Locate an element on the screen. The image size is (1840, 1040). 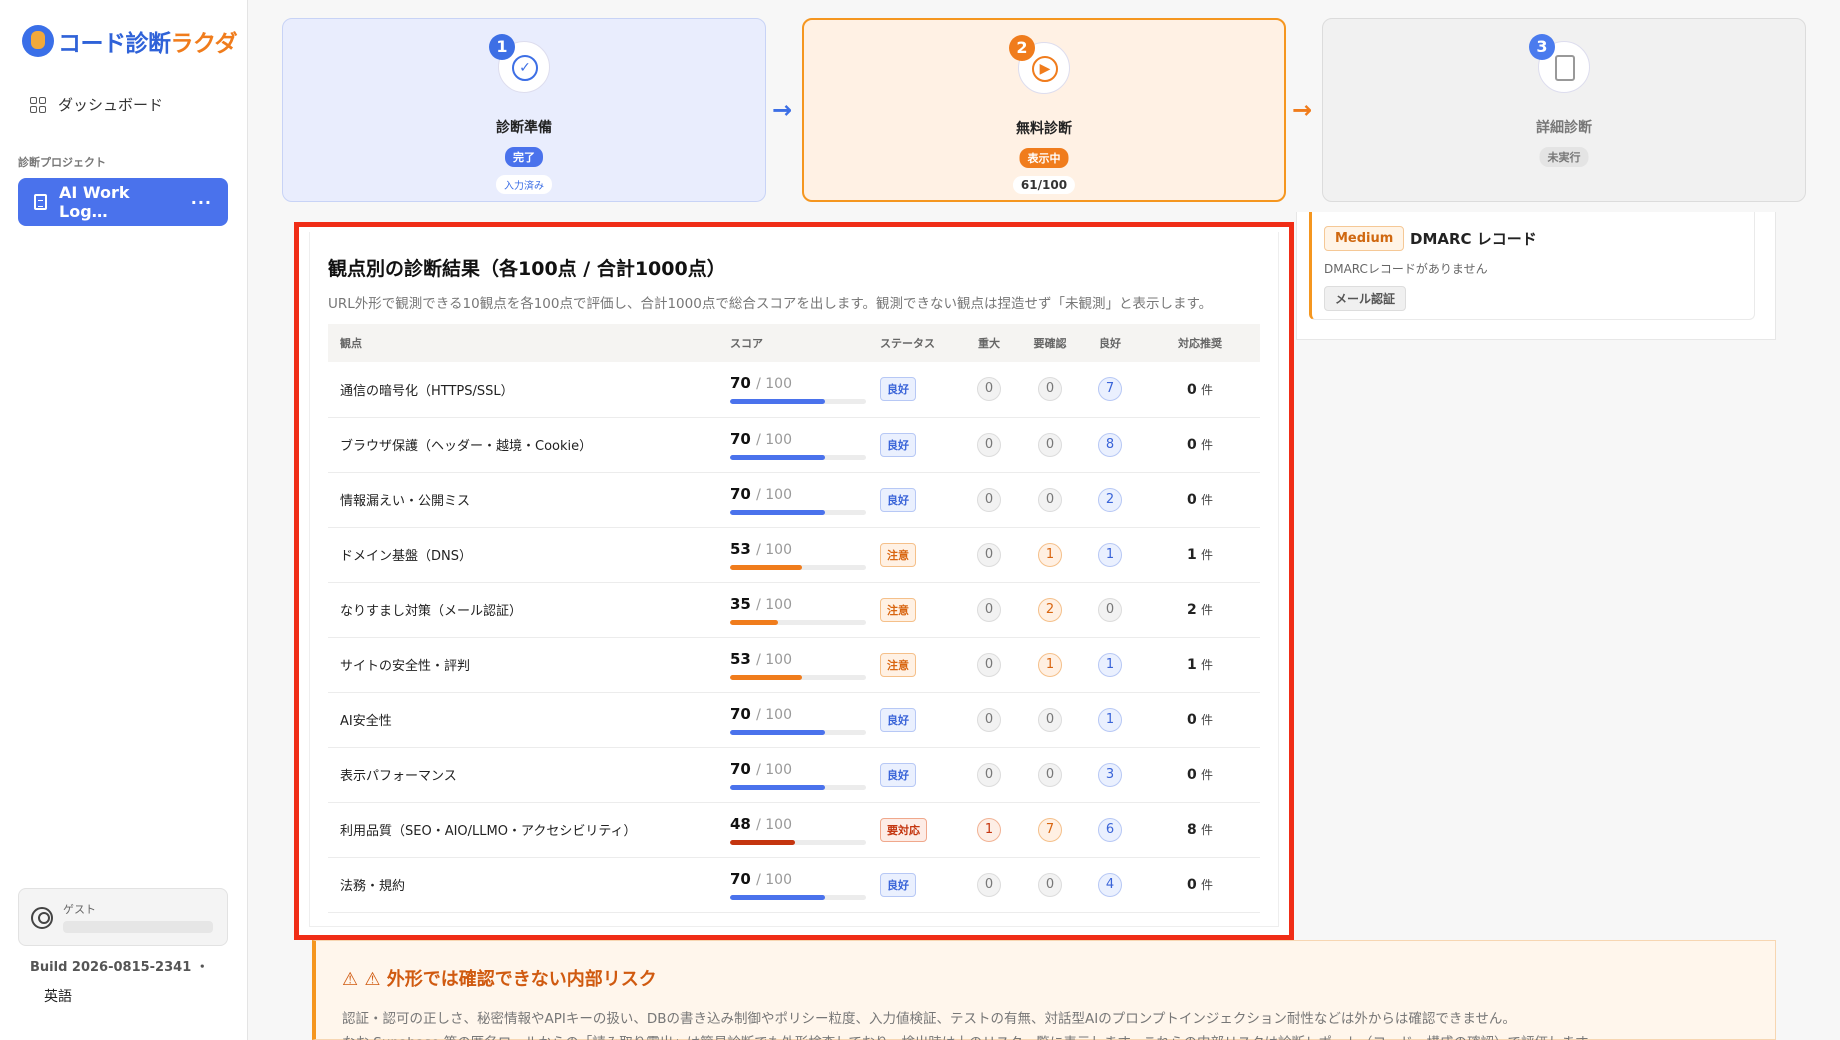
action-count: 0 is located at coordinates (1192, 389).